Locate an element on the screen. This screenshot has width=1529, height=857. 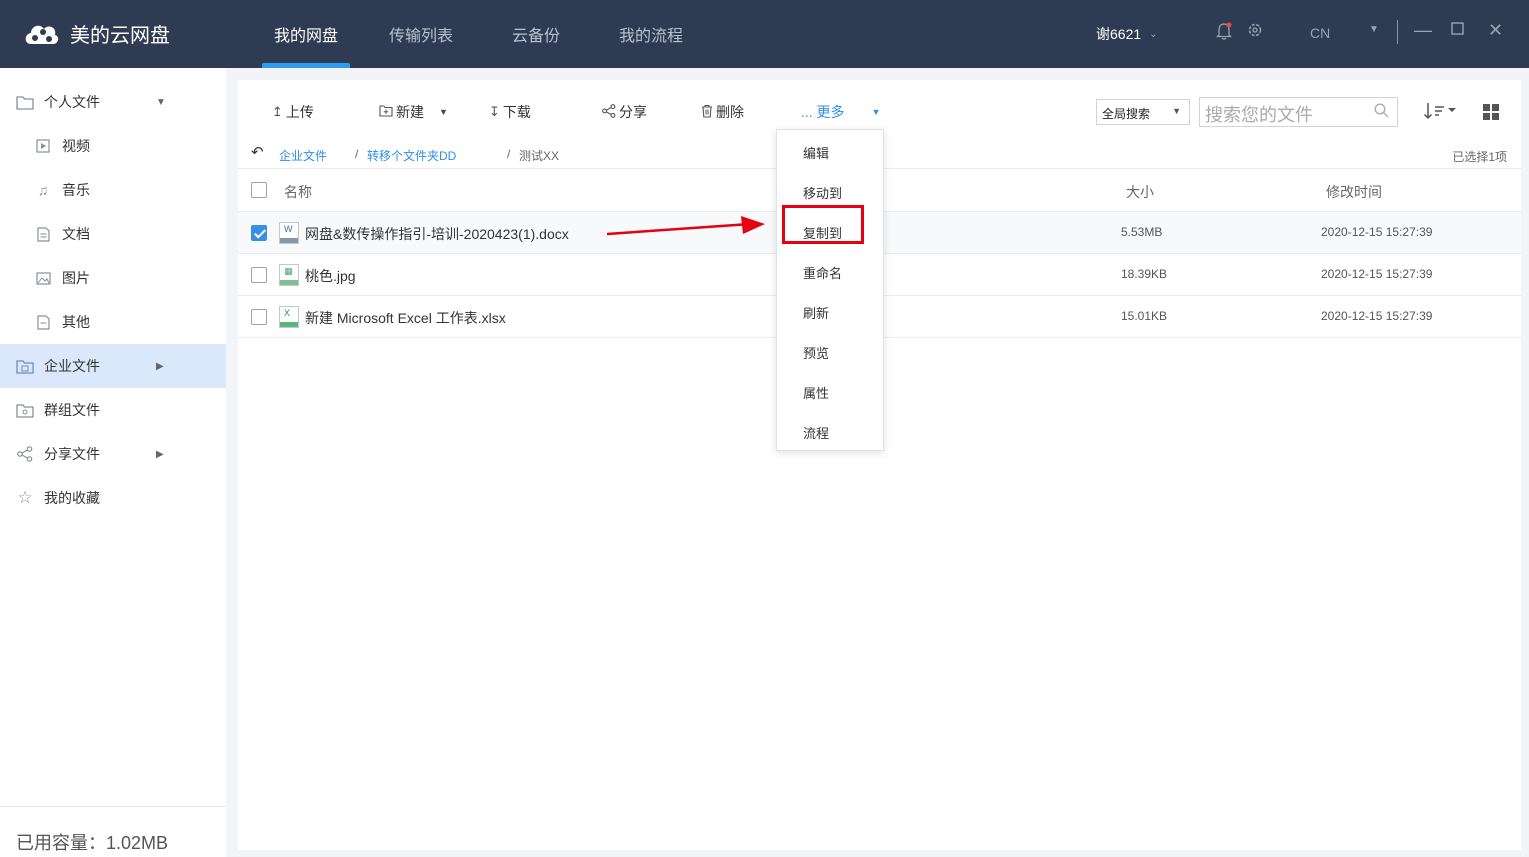
upload-button: ↥ 上传 is located at coordinates (293, 112).